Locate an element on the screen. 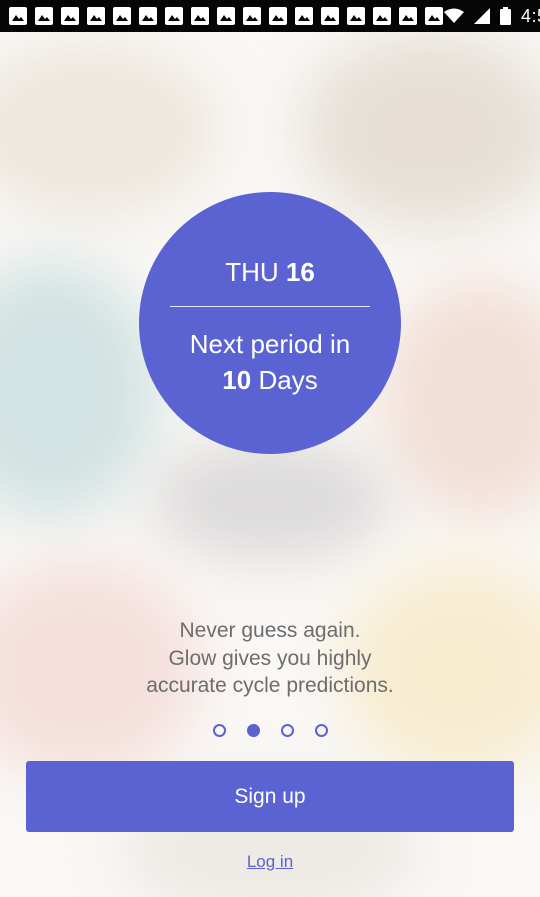 Image resolution: width=540 pixels, height=897 pixels. status-bar: 4:55 is located at coordinates (270, 16).